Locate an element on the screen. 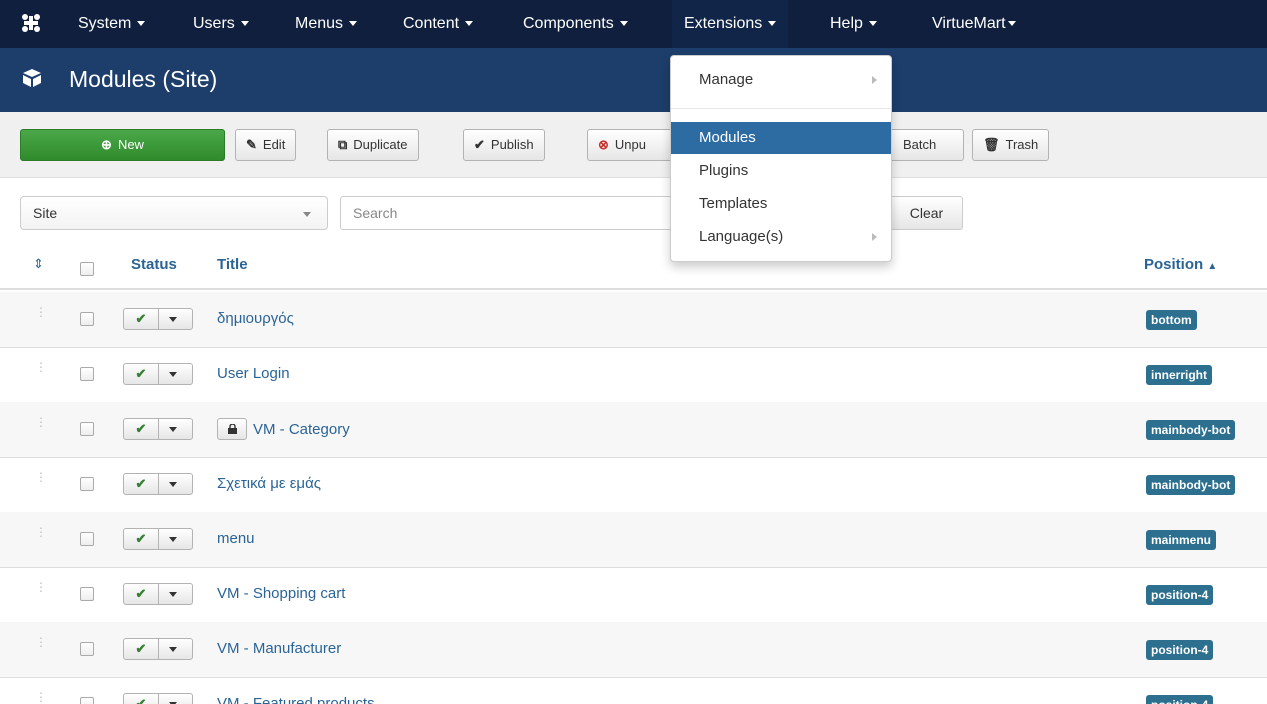 The width and height of the screenshot is (1267, 704). cube-icon is located at coordinates (32, 78).